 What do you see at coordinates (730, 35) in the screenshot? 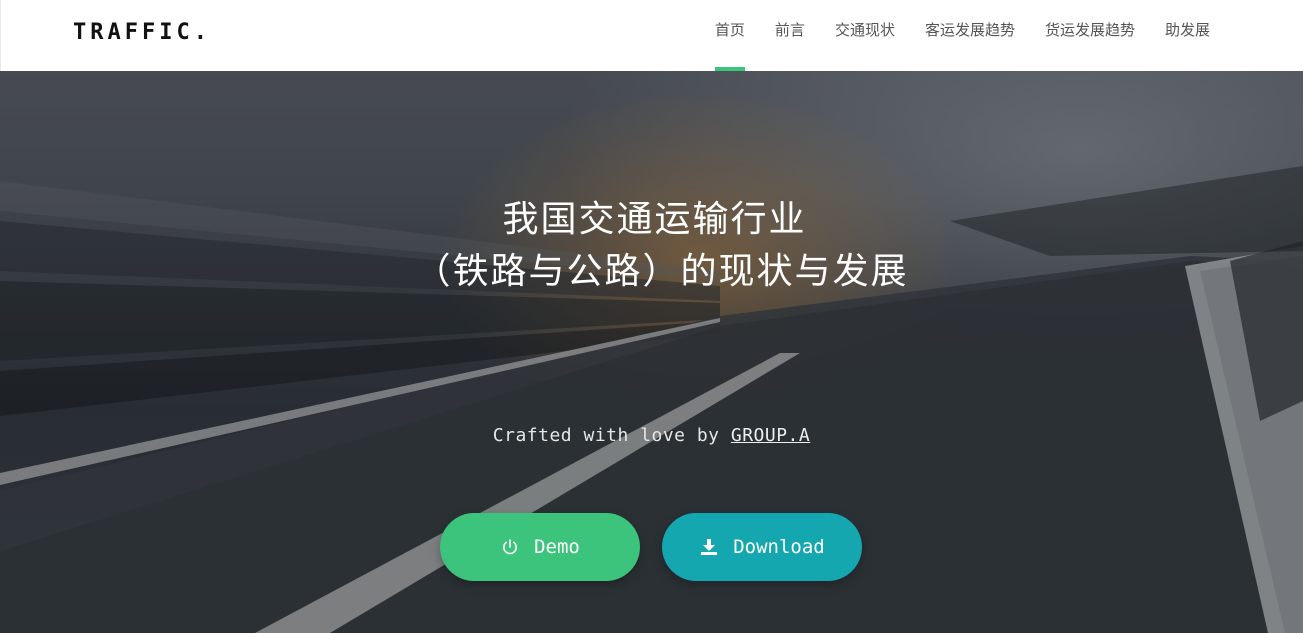
I see `nav-item-home: 首页` at bounding box center [730, 35].